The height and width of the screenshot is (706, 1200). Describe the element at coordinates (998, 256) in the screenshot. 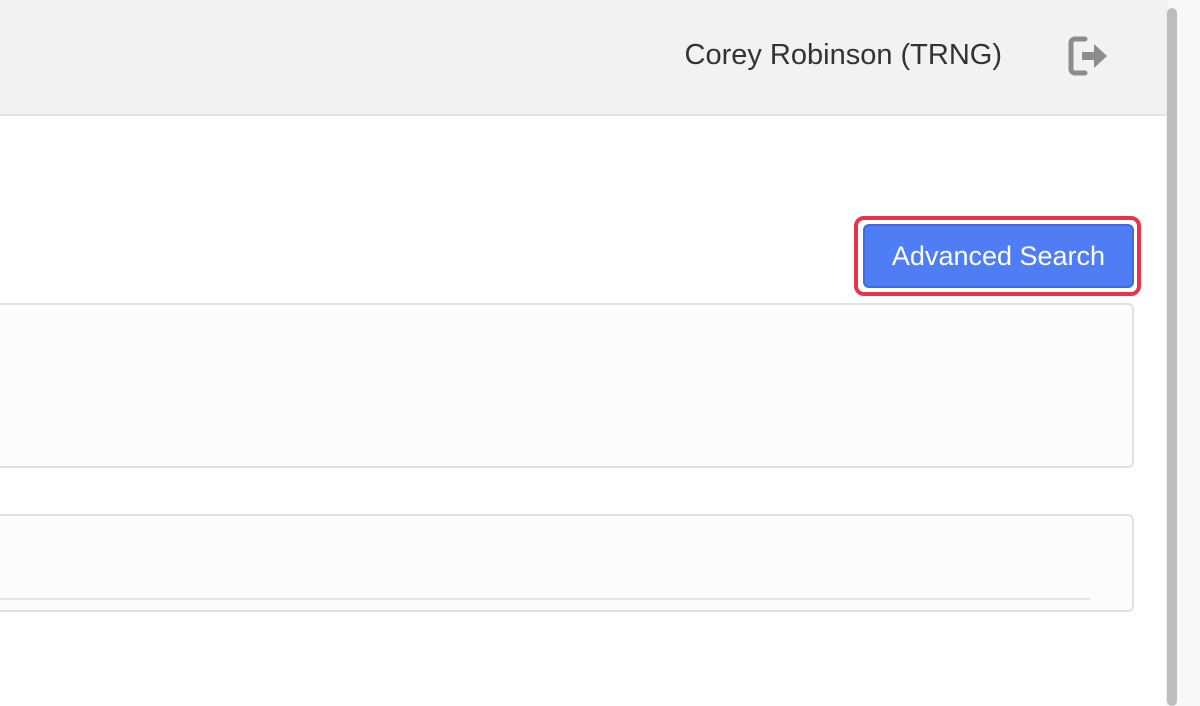

I see `advanced-search-button: Advanced Search` at that location.